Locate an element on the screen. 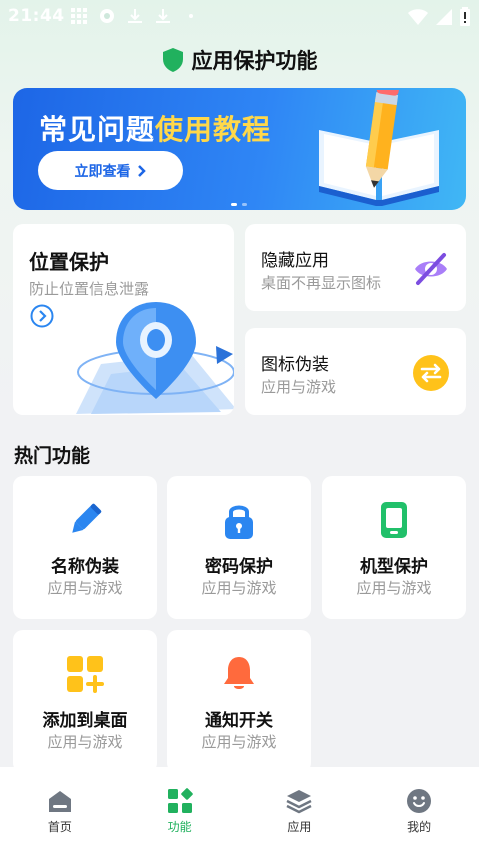 Image resolution: width=479 pixels, height=851 pixels. layers-icon is located at coordinates (299, 802).